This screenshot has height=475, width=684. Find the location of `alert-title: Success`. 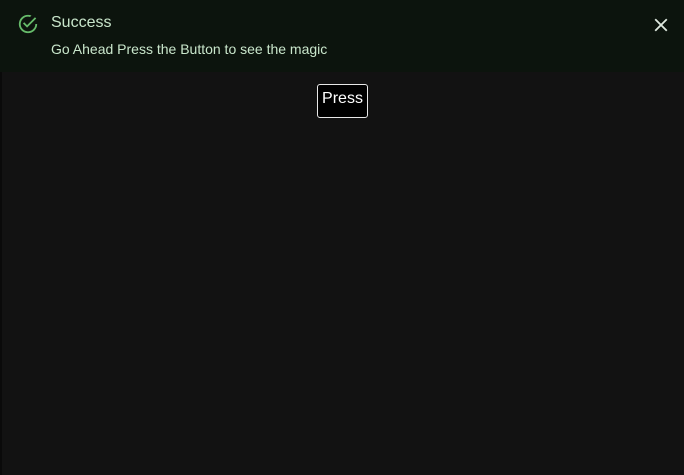

alert-title: Success is located at coordinates (81, 22).